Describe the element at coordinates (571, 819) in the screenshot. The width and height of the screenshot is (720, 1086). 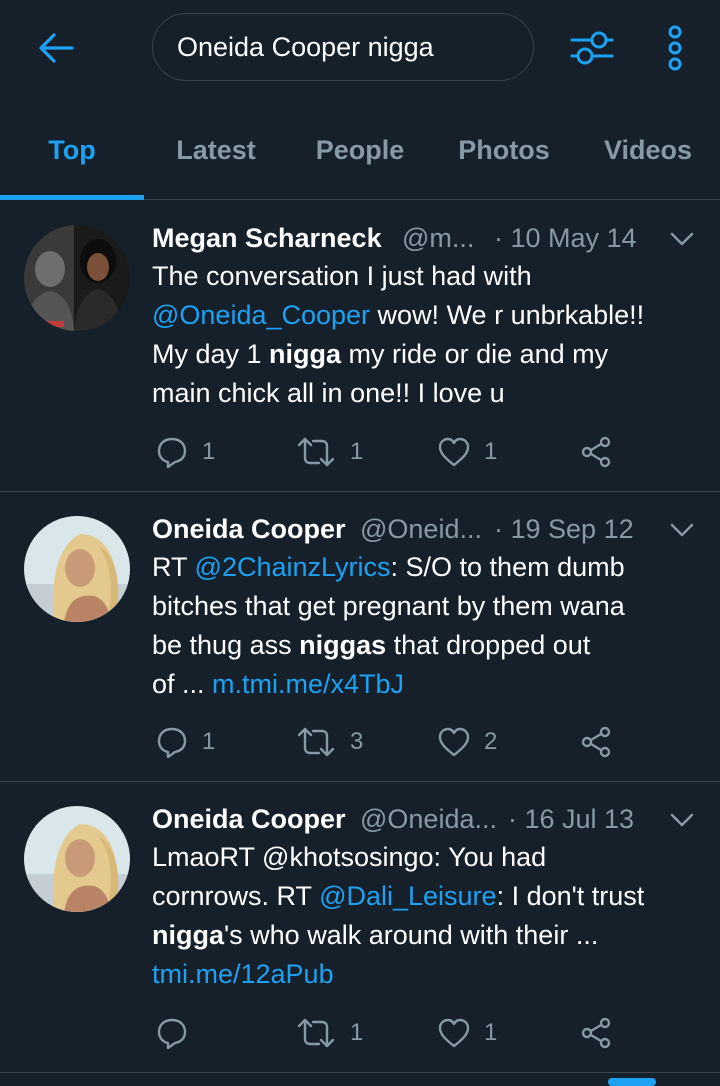
I see `tweet-date: · 16 Jul 13` at that location.